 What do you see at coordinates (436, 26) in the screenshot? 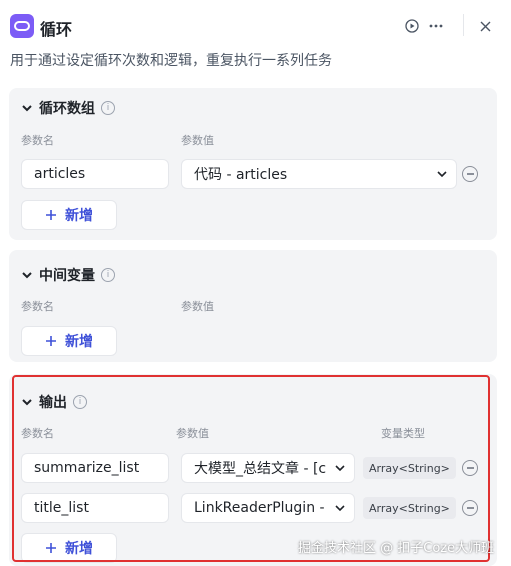
I see `more-icon` at bounding box center [436, 26].